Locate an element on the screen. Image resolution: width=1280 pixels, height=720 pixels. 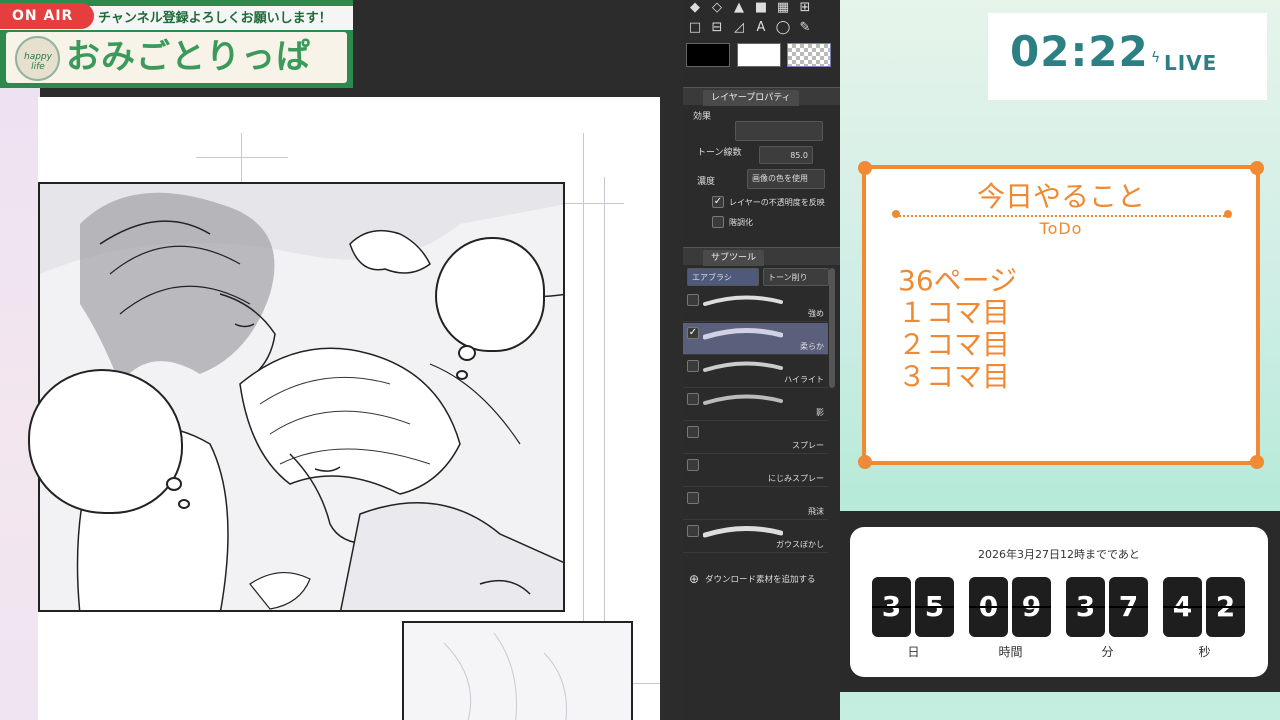
subtool-scrollbar is located at coordinates (832, 328).